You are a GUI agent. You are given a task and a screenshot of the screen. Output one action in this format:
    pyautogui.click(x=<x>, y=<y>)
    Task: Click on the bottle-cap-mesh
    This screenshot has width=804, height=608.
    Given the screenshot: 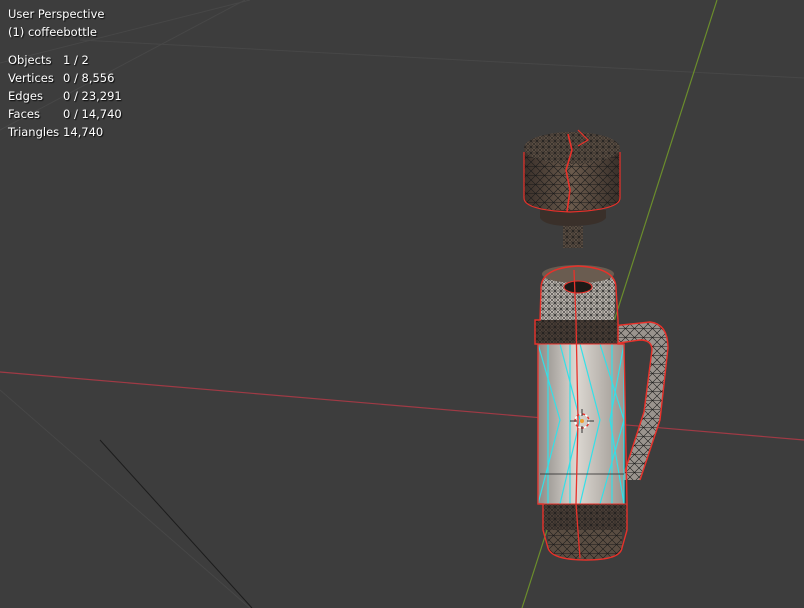 What is the action you would take?
    pyautogui.click(x=572, y=188)
    